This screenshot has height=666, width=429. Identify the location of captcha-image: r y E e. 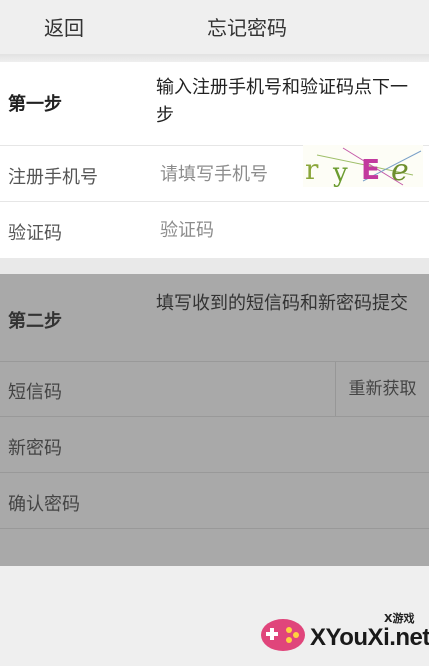
(363, 166).